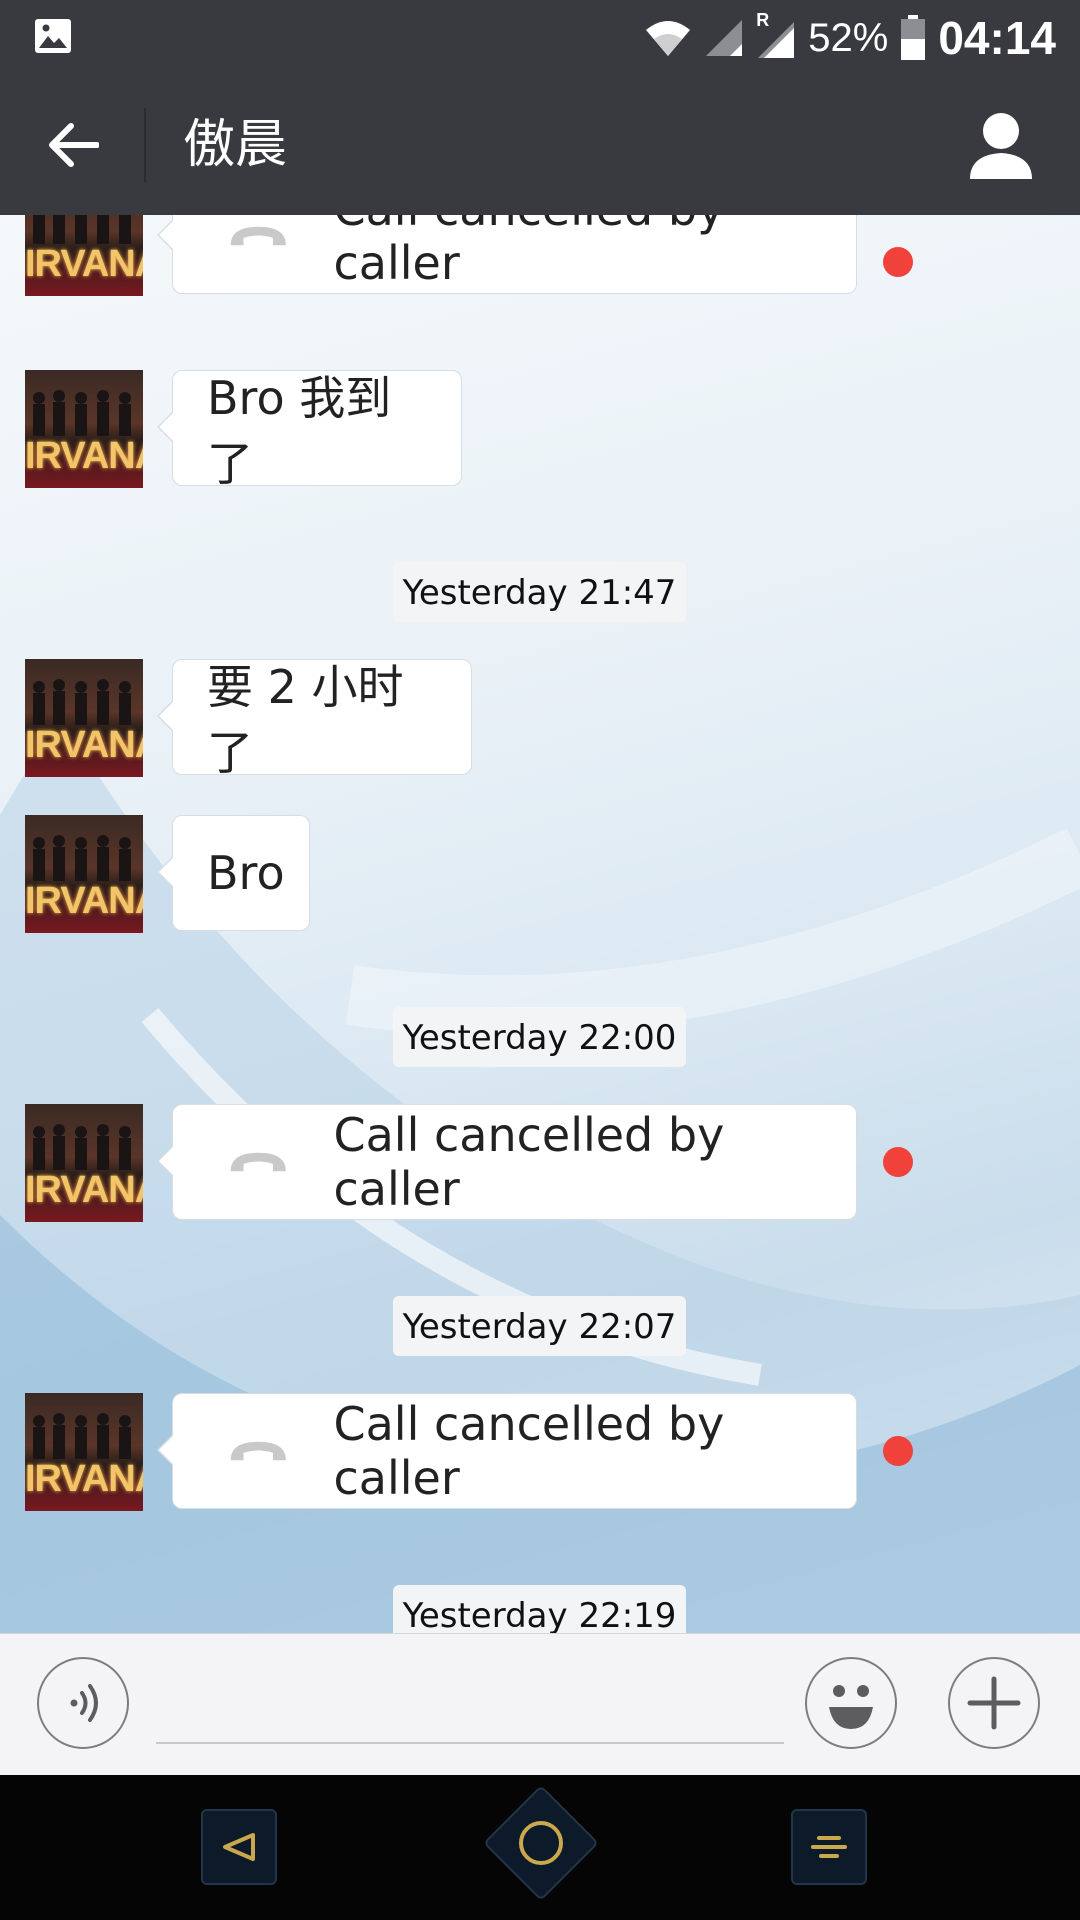  I want to click on more-button, so click(994, 1703).